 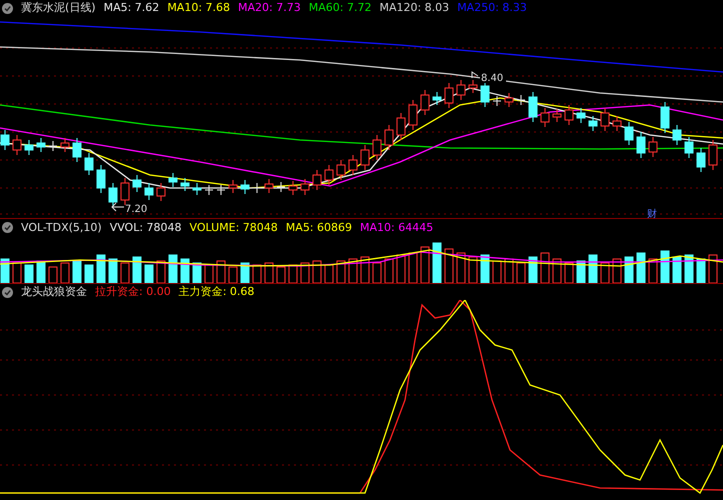 I want to click on indicator-value: MA120: 8.03, so click(x=414, y=8).